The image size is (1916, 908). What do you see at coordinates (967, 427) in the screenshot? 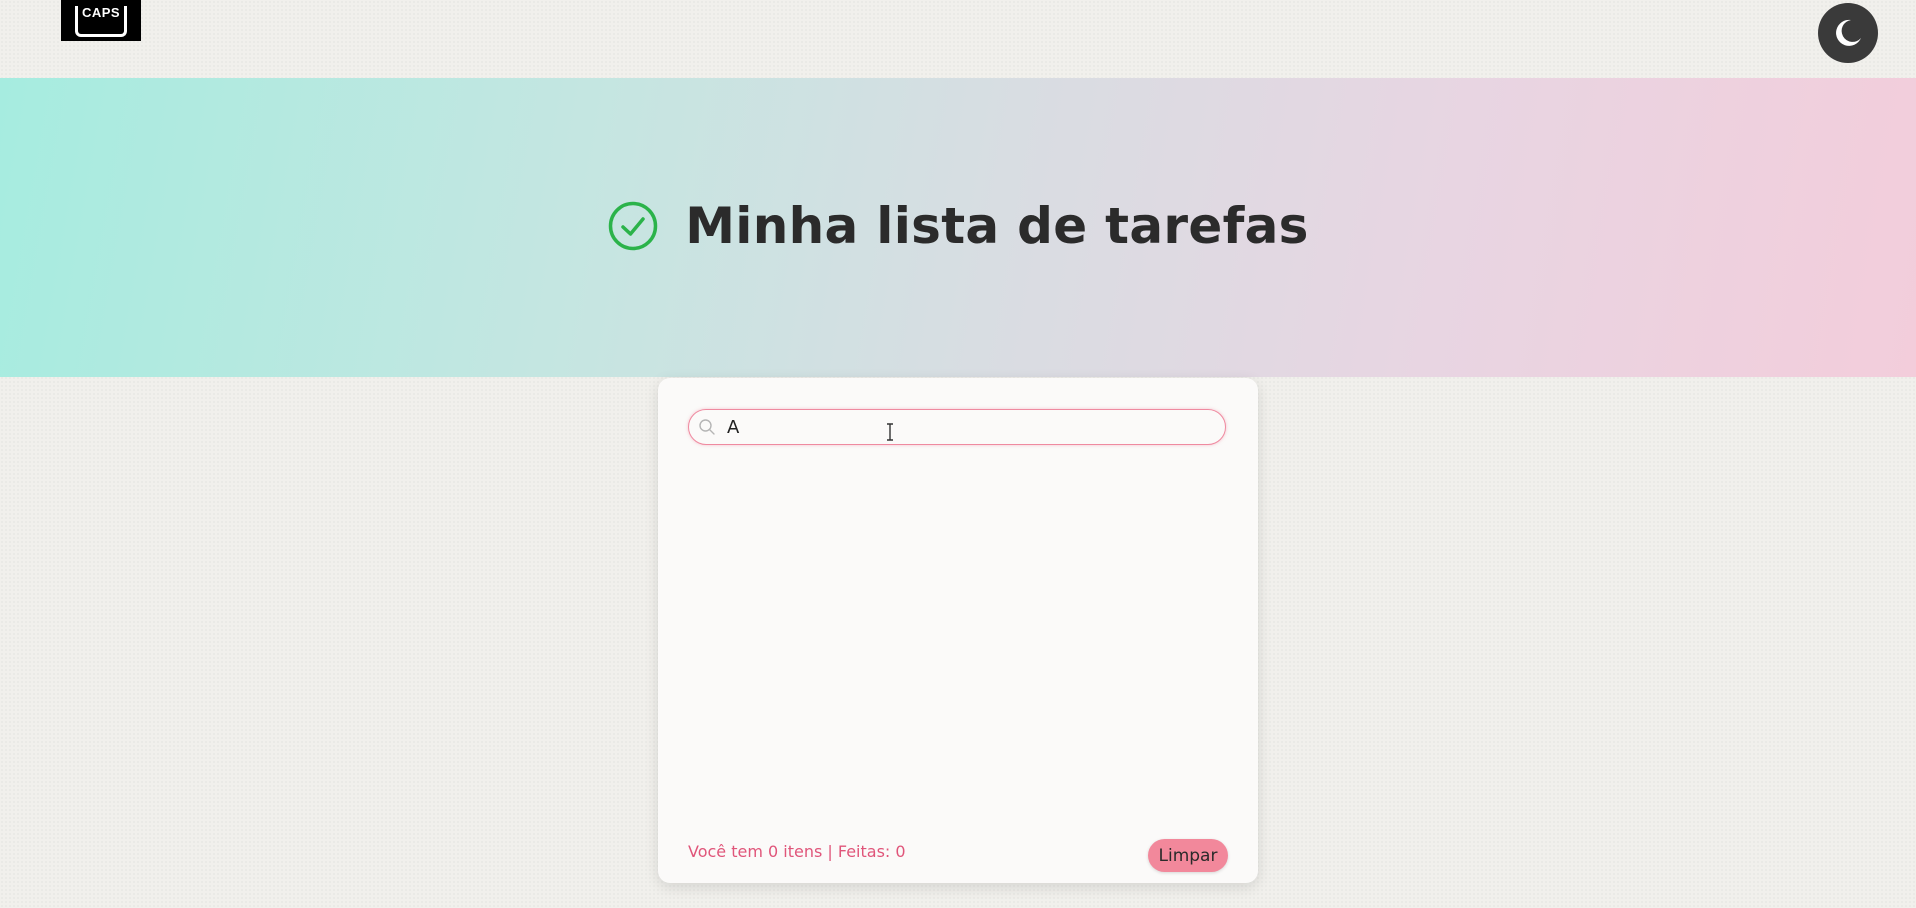
I see `search-input` at bounding box center [967, 427].